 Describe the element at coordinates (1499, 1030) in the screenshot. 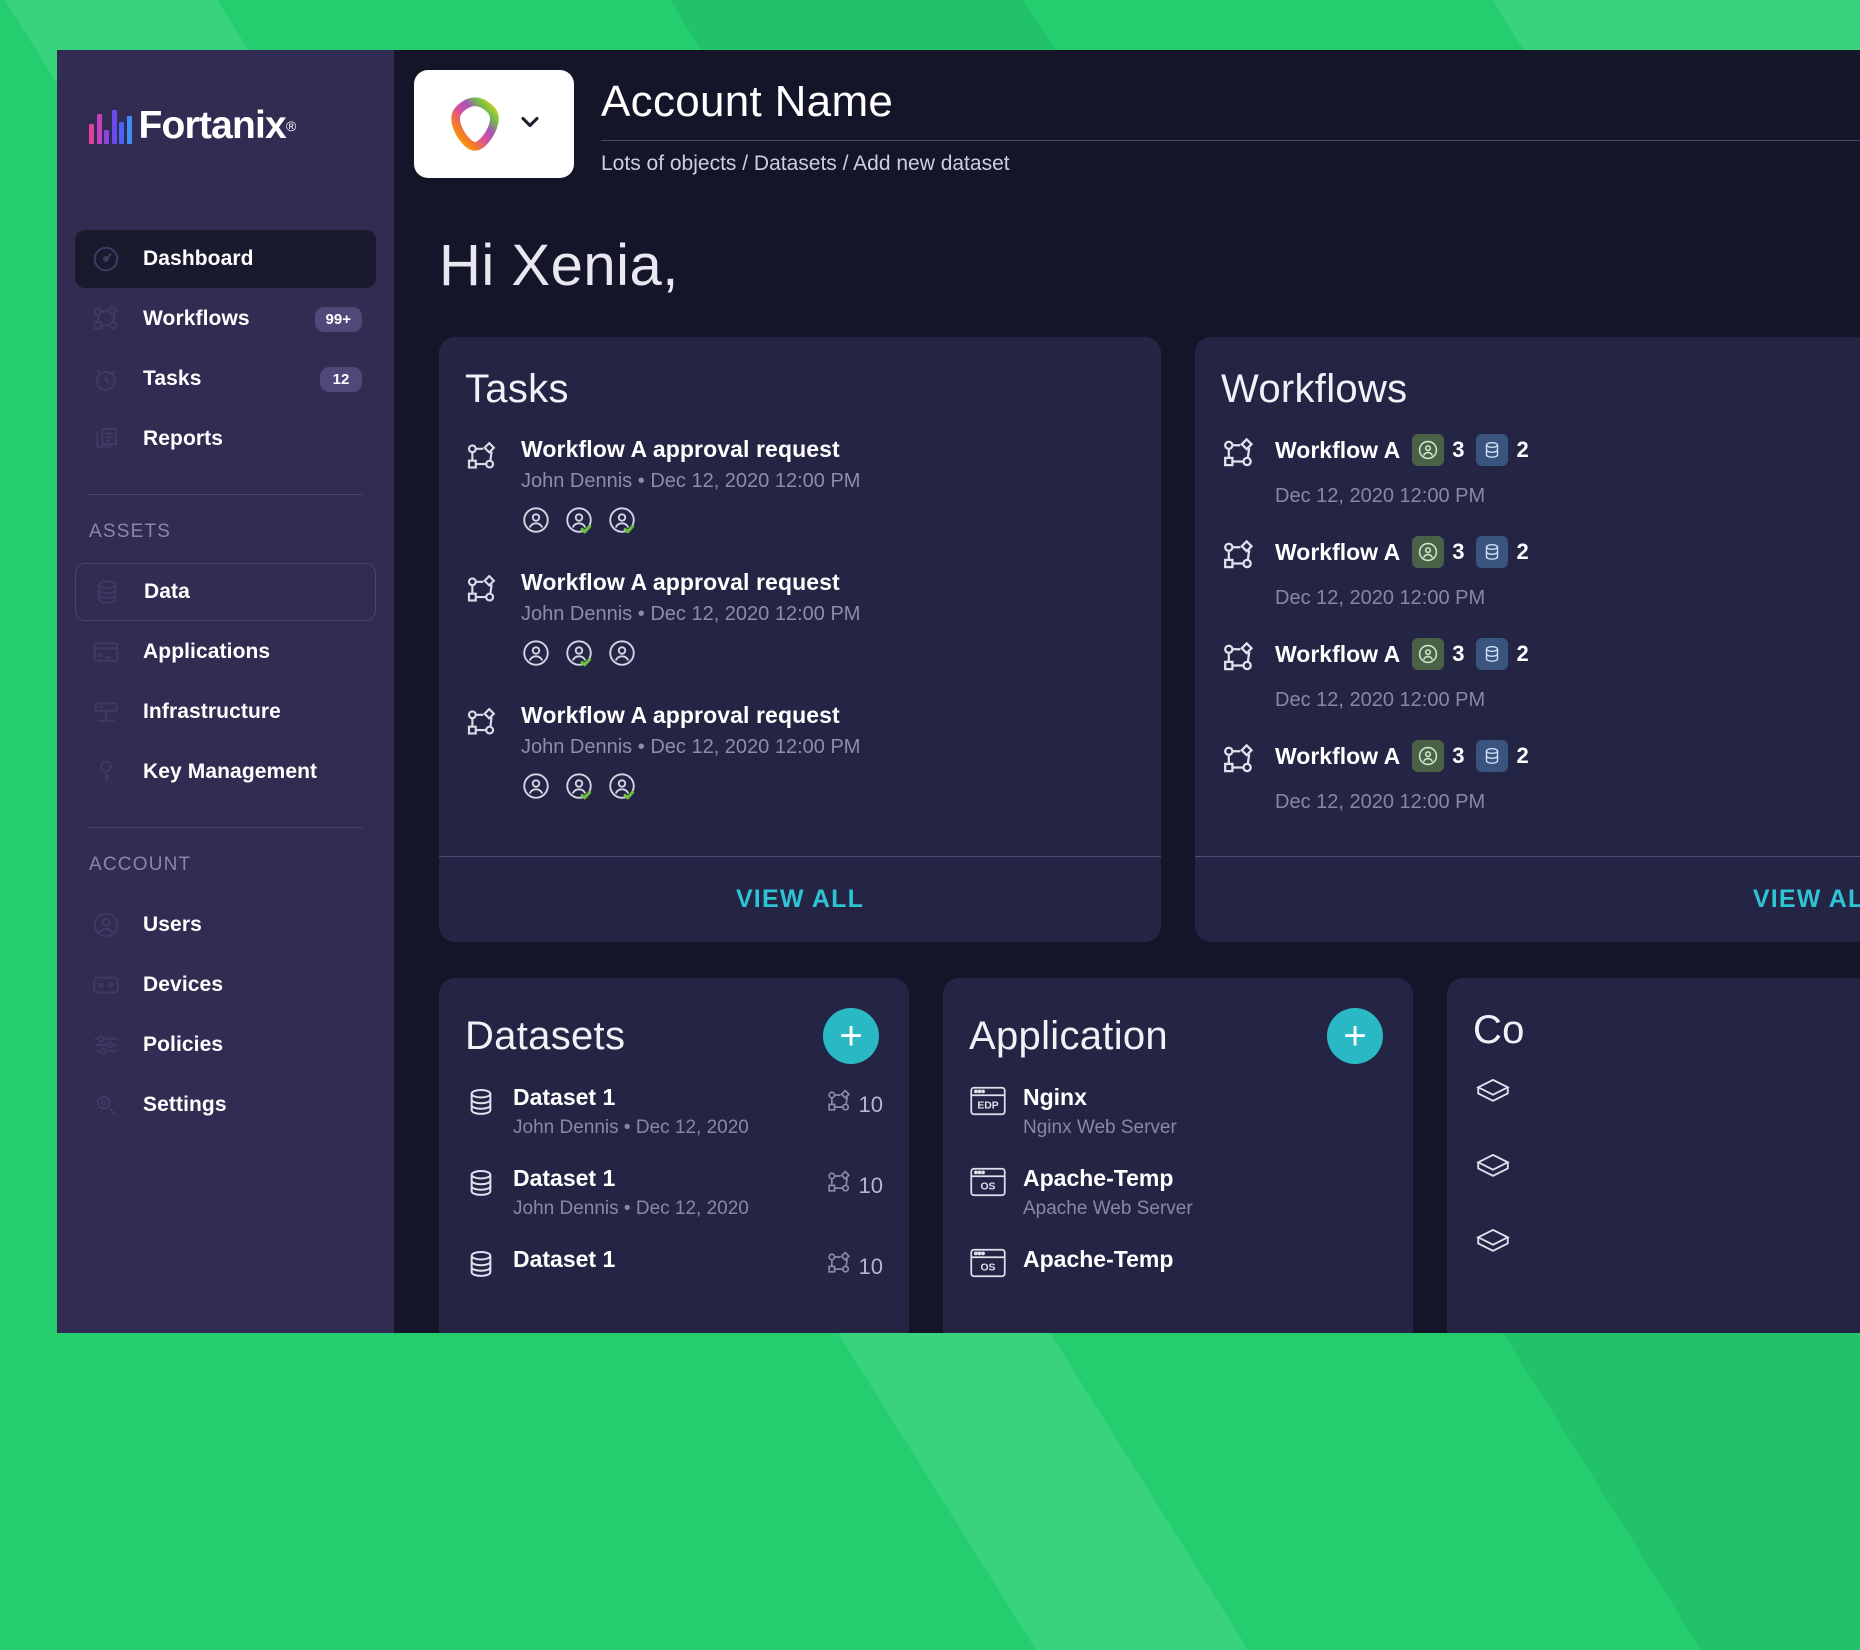

I see `connections-card-title: Co` at that location.